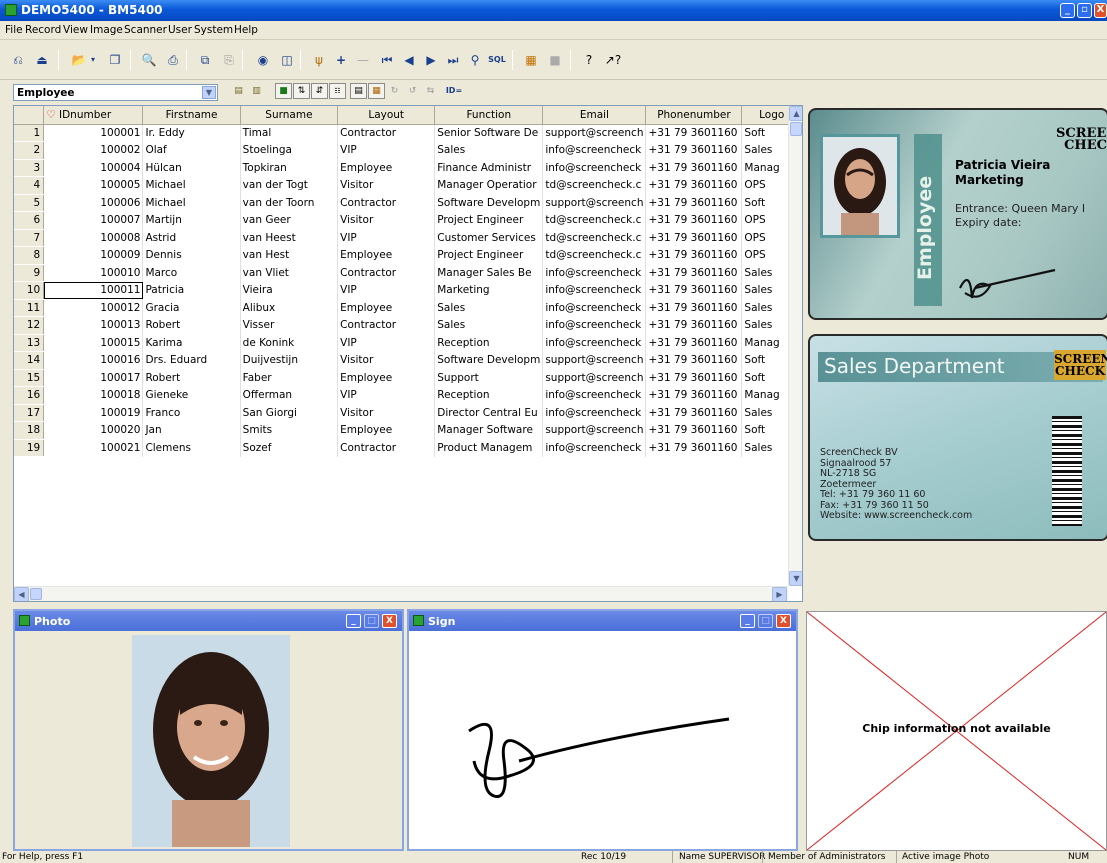  I want to click on row-number: 19, so click(29, 448).